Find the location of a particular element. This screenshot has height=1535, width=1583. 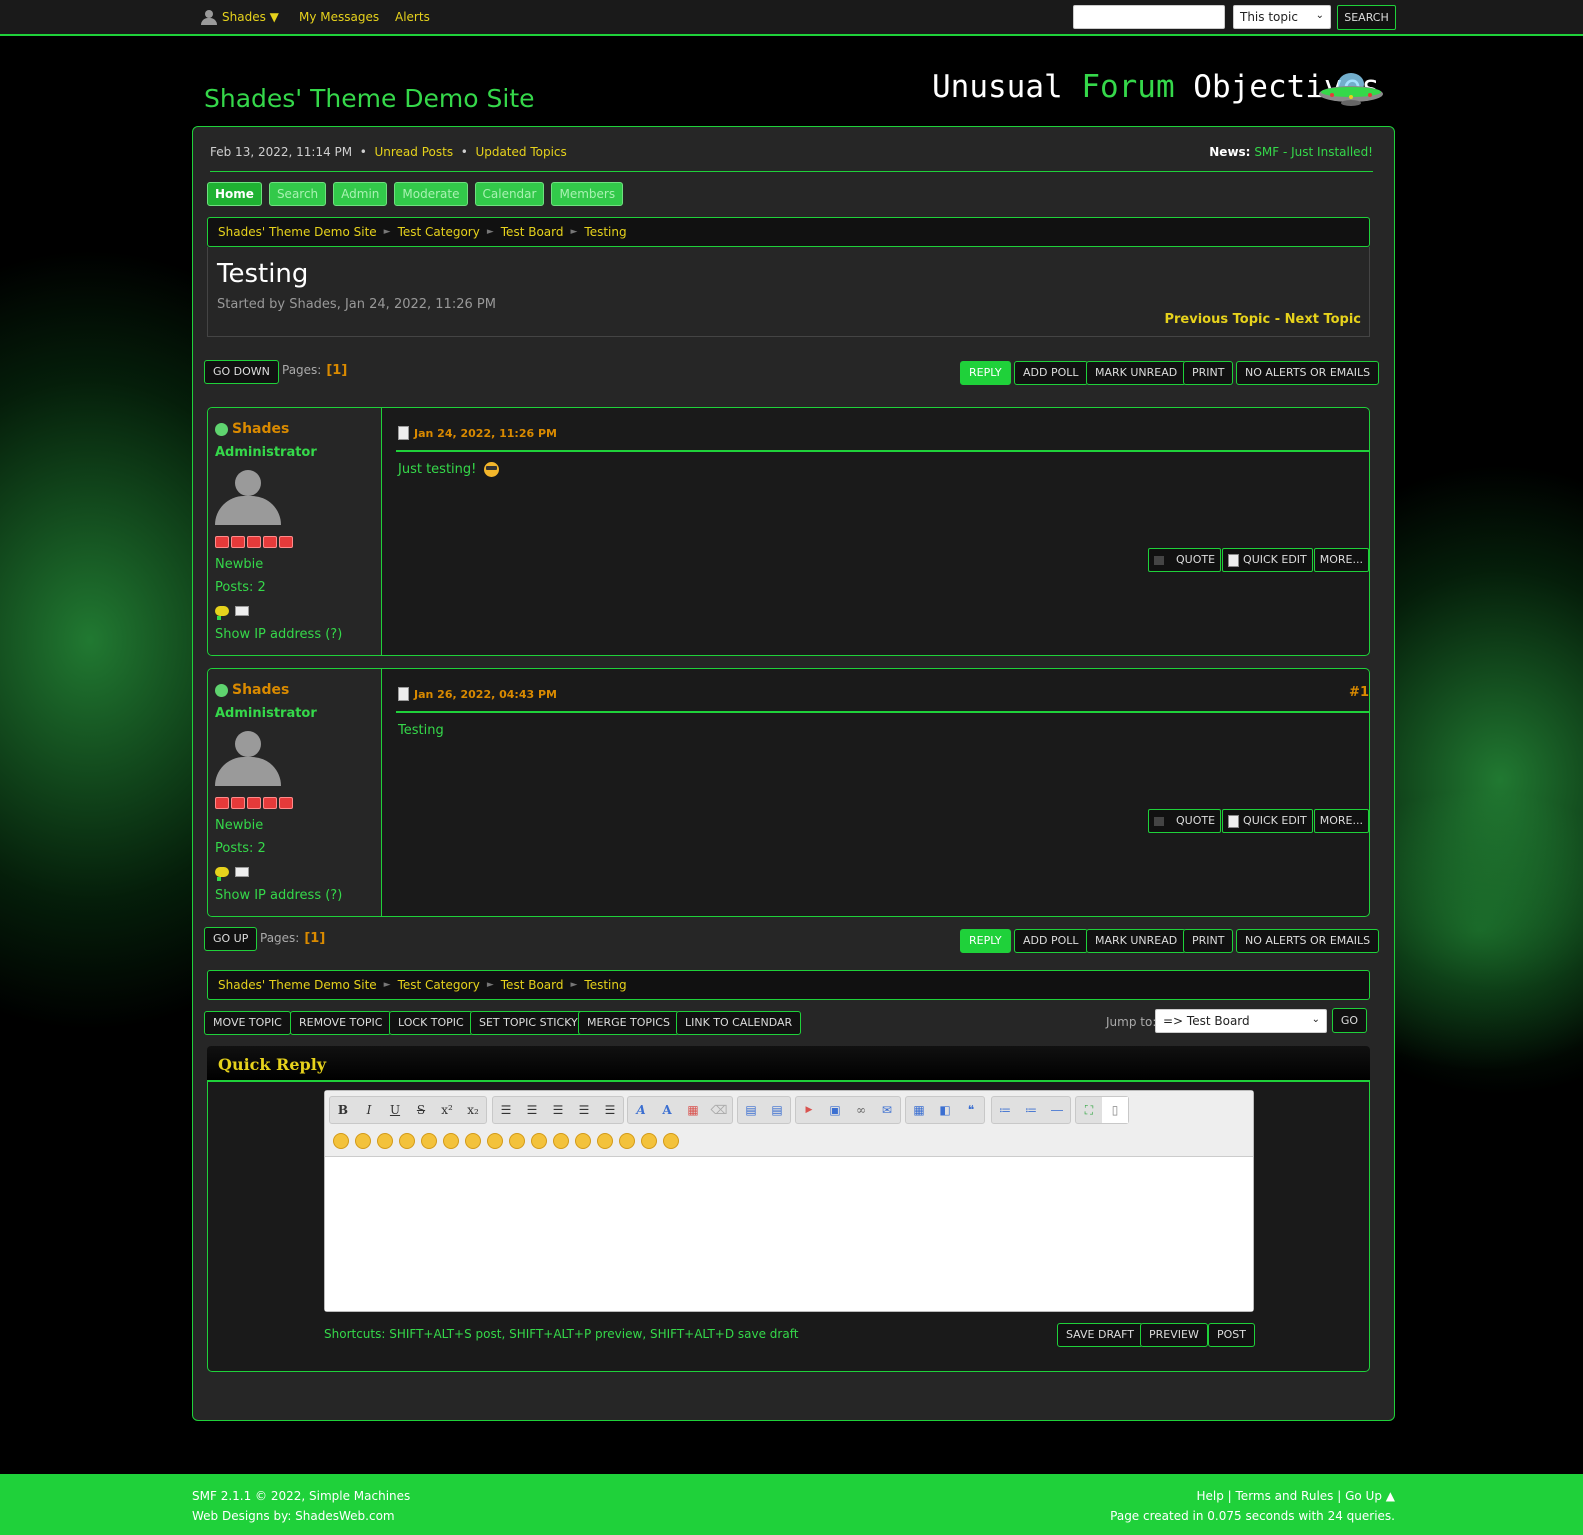

float-left-icon: ▤ is located at coordinates (751, 1110).